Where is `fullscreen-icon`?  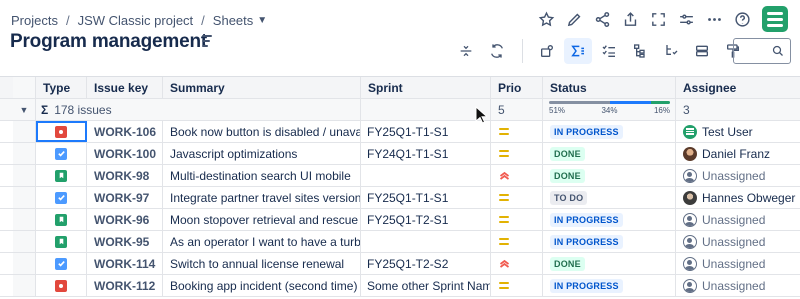 fullscreen-icon is located at coordinates (658, 19).